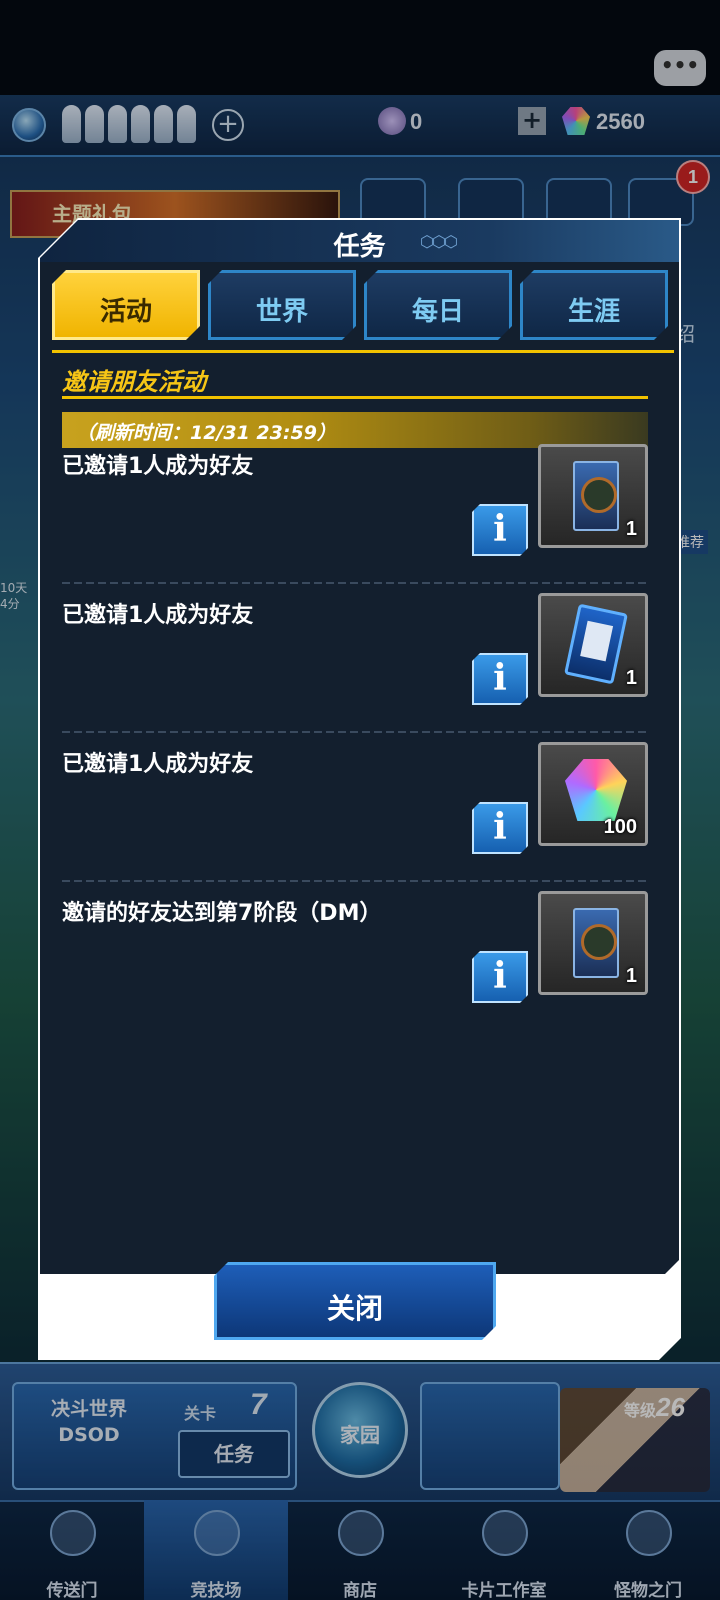 Image resolution: width=720 pixels, height=1600 pixels. I want to click on close-button: 关闭, so click(355, 1301).